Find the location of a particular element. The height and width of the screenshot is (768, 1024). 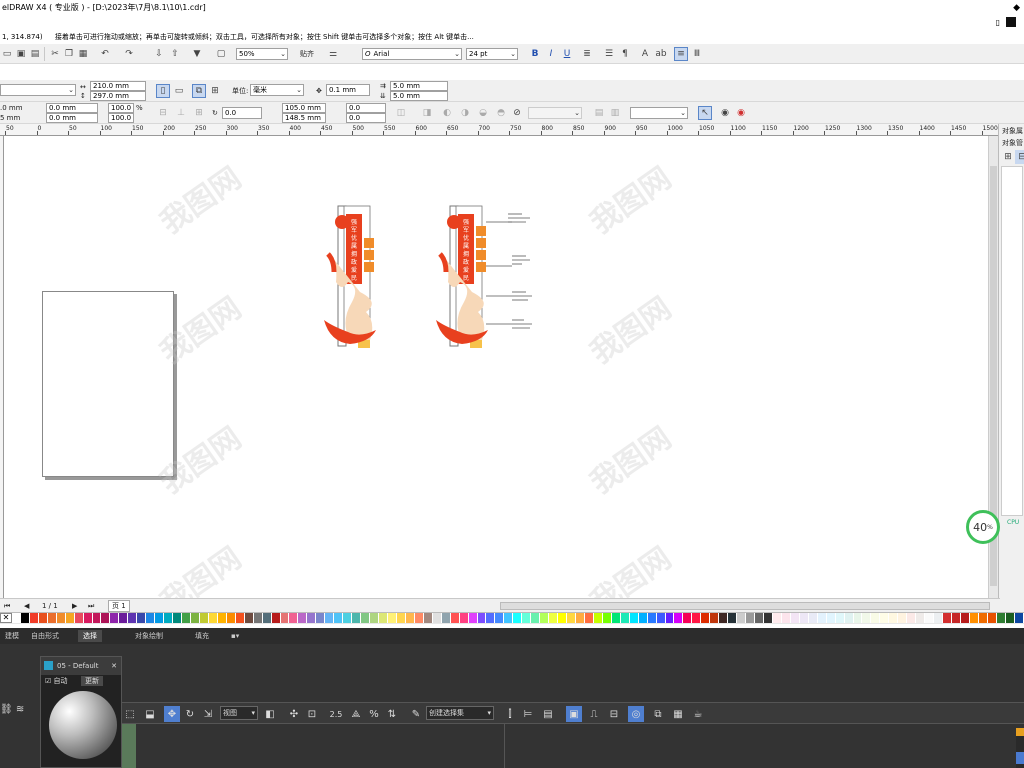

print-icon: ▤ is located at coordinates (35, 54).